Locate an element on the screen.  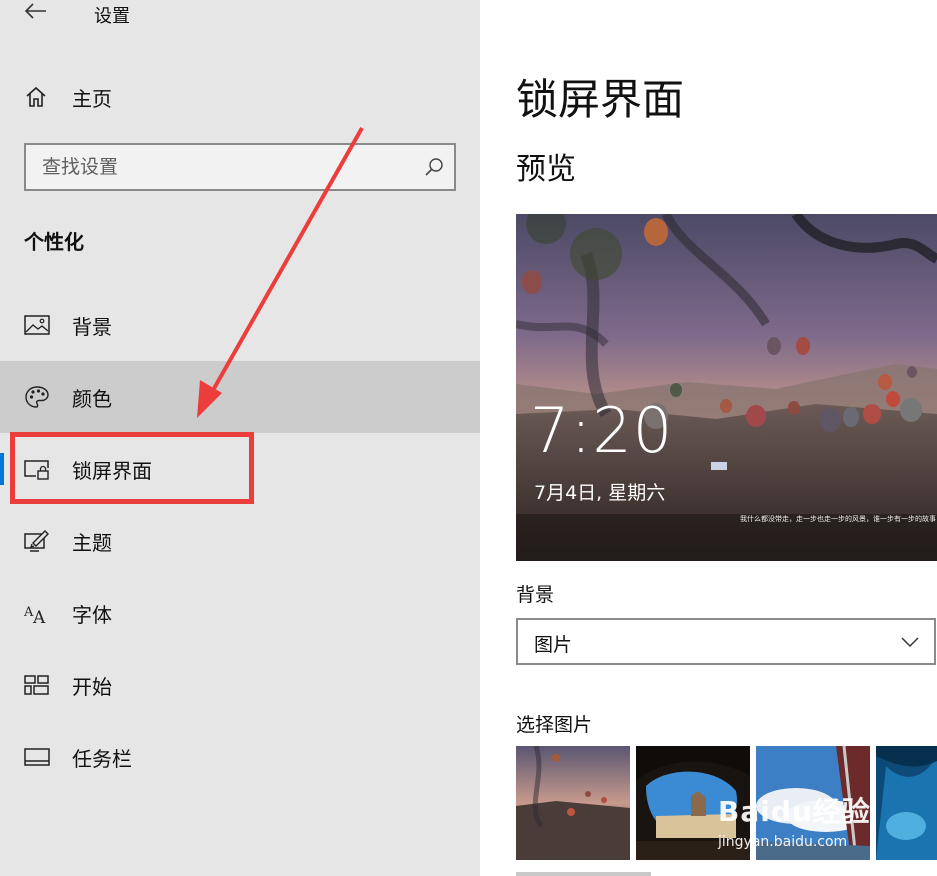
lock-screen-date: 7月4日, 星期六 is located at coordinates (600, 493).